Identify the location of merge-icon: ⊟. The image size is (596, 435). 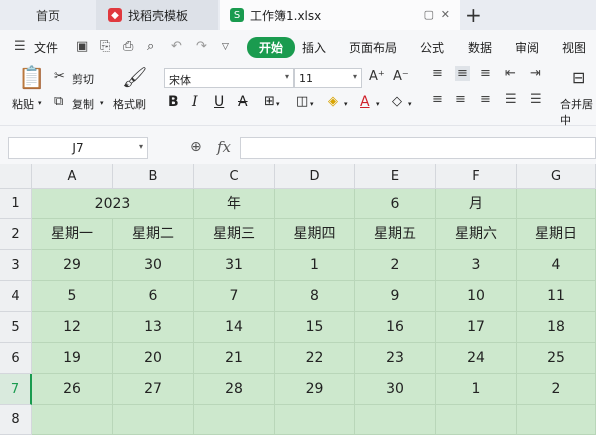
(578, 77).